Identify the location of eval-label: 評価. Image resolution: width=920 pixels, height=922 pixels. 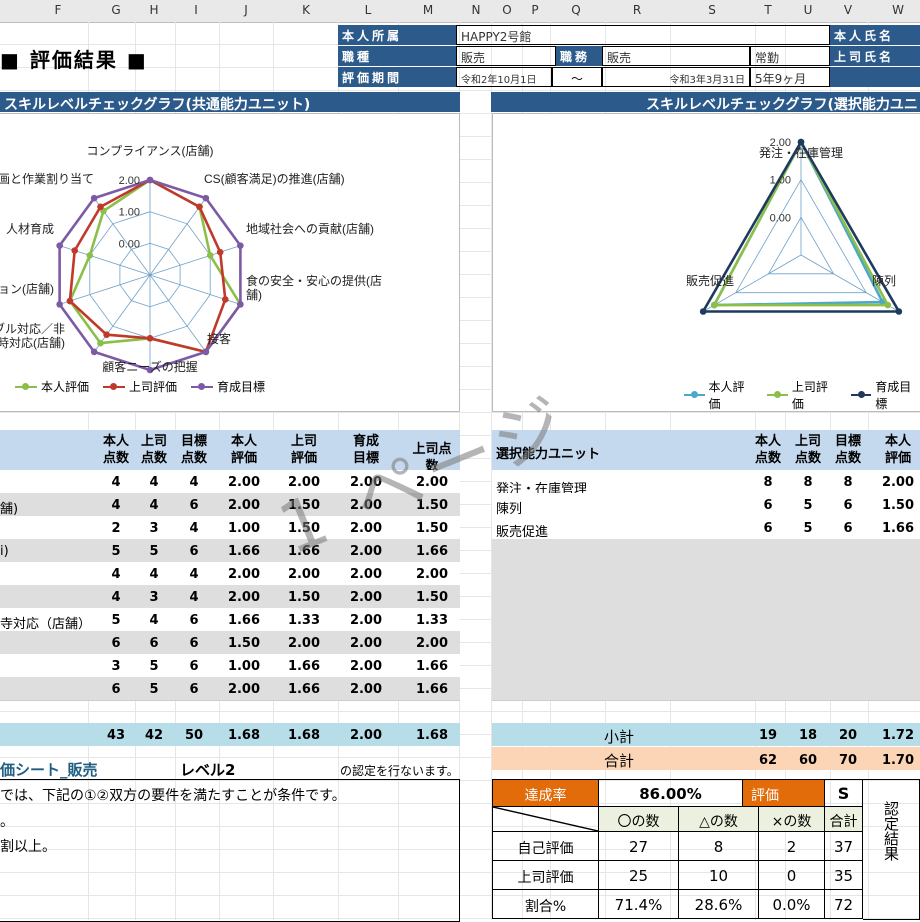
(784, 793).